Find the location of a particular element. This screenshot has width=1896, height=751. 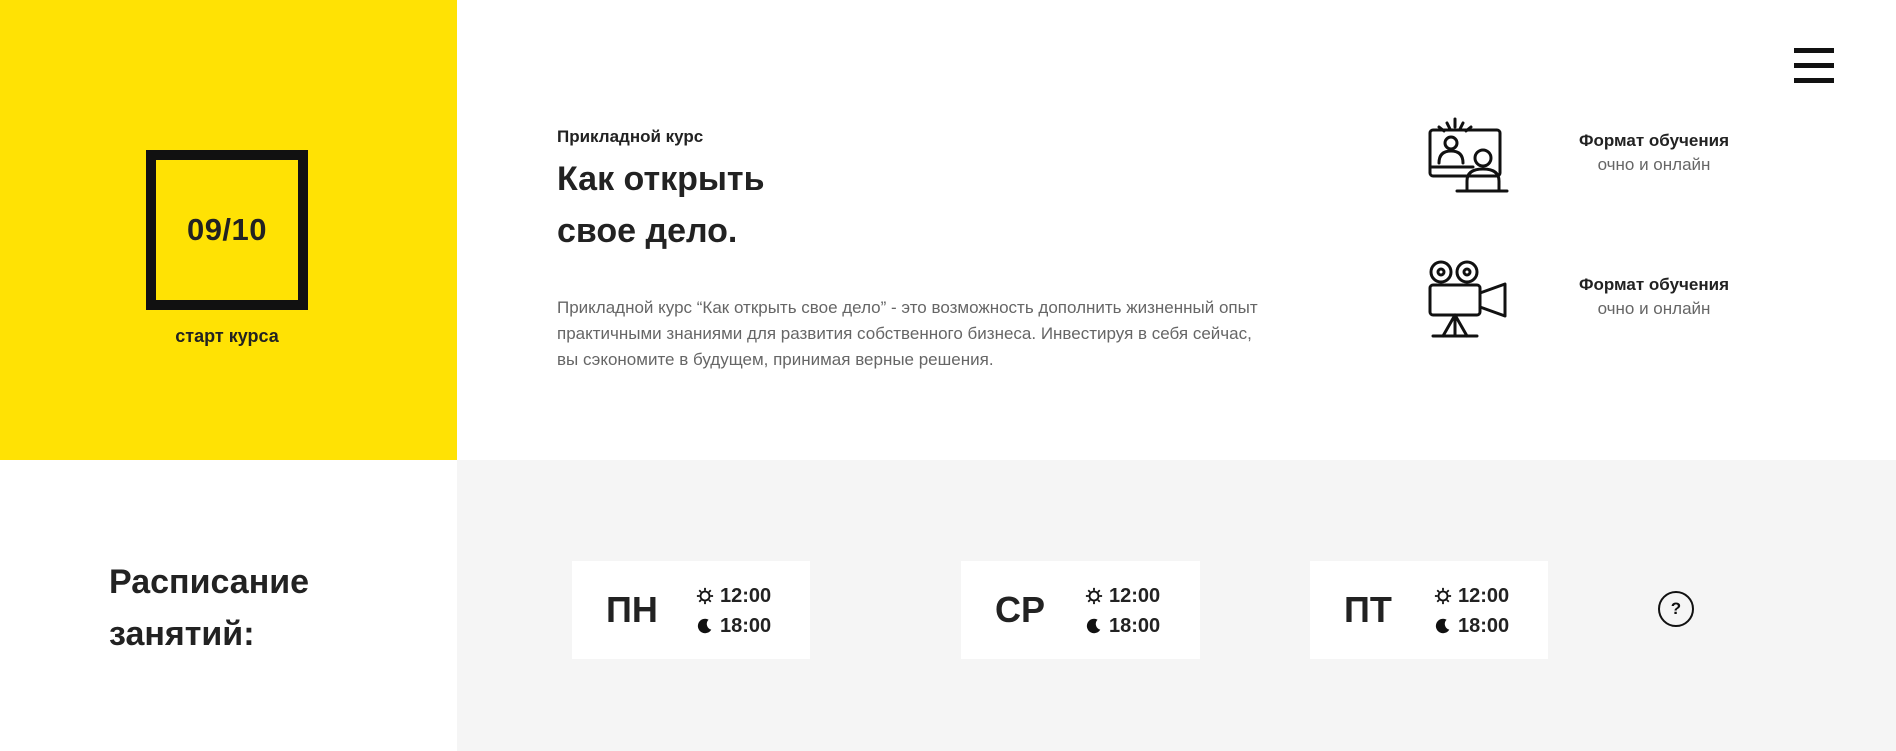

course-title: Как открыть свое дело. is located at coordinates (661, 205).